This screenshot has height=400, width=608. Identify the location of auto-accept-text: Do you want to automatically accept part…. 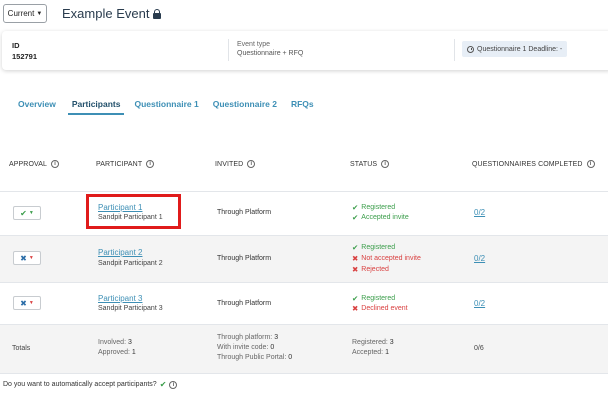
(80, 384).